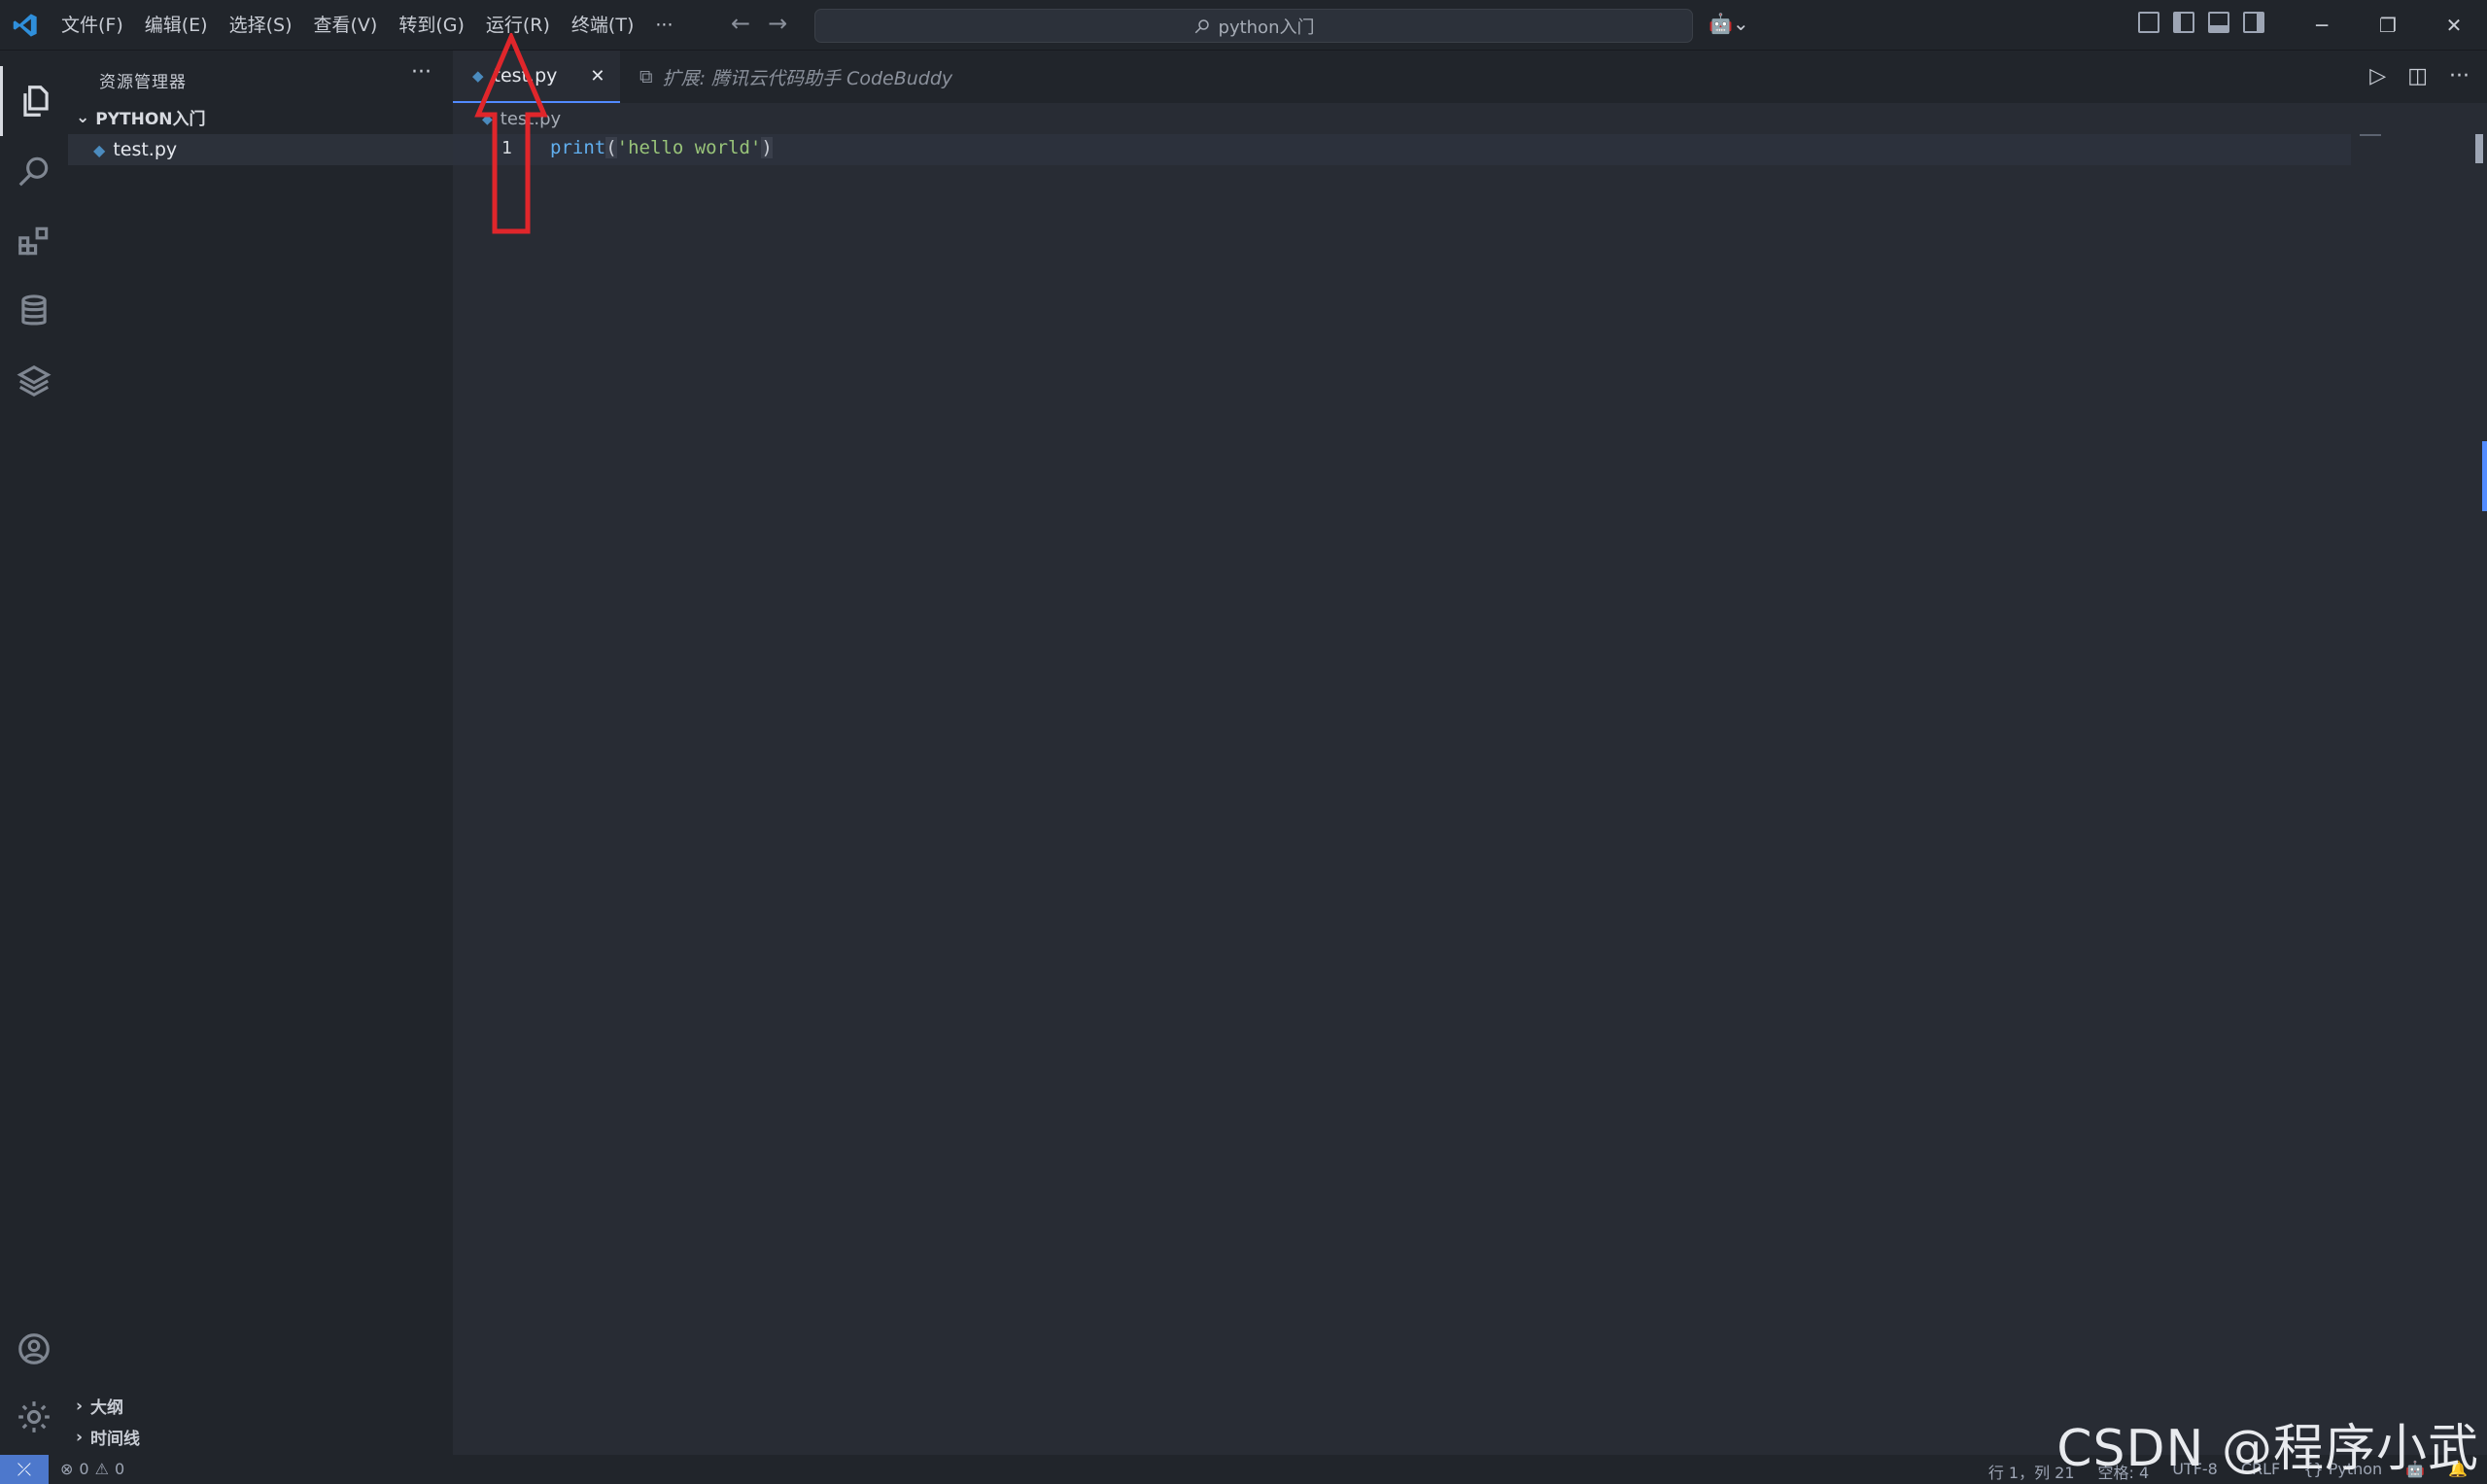  Describe the element at coordinates (24, 1469) in the screenshot. I see `remote-icon: ⤫` at that location.